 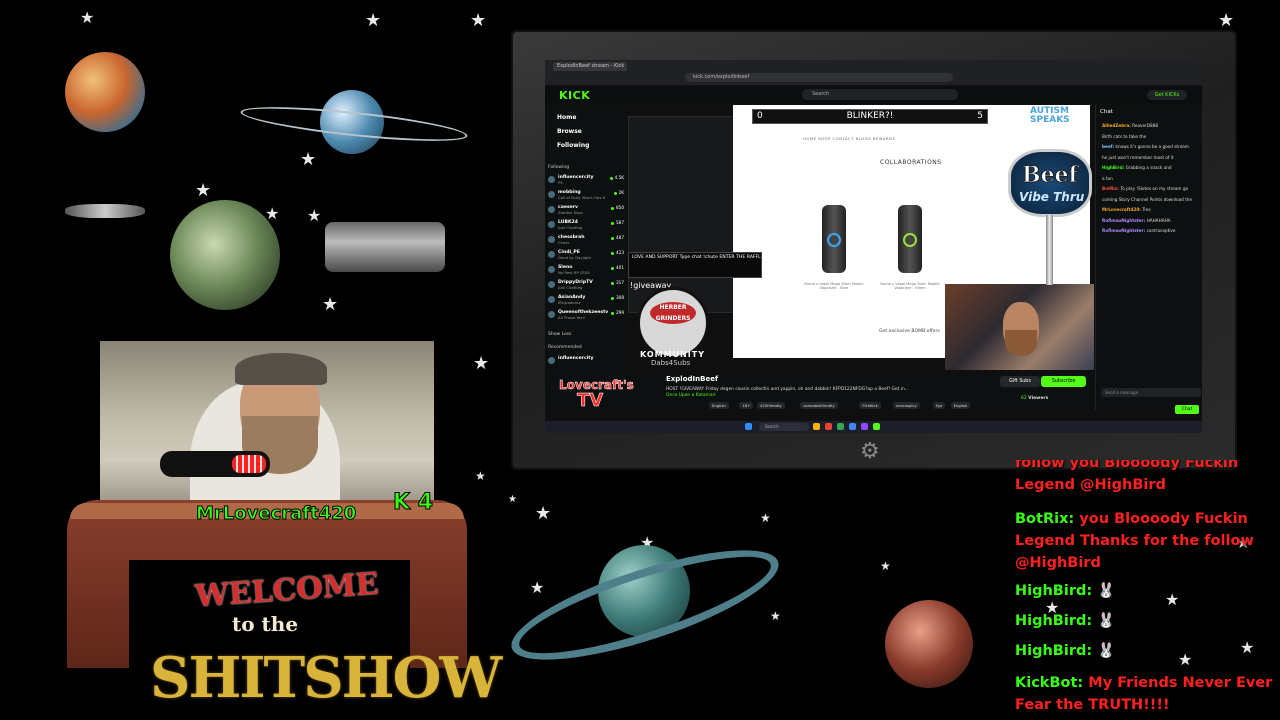 I want to click on lovecraft-tv-logo: Lovecraft's TV, so click(x=596, y=395).